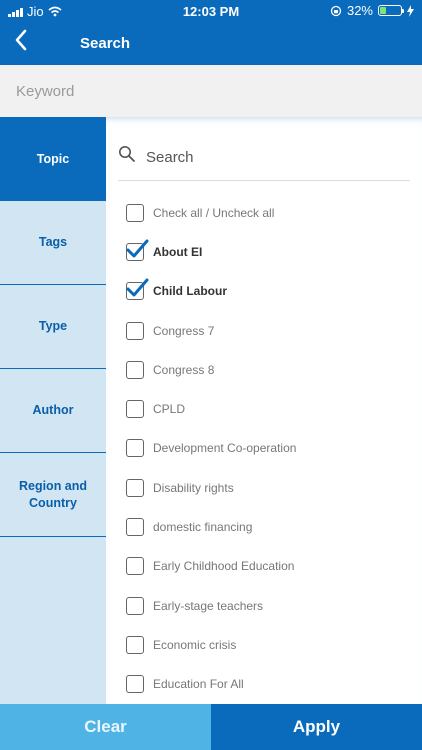 This screenshot has height=750, width=422. I want to click on topic-option: Child Labour, so click(271, 291).